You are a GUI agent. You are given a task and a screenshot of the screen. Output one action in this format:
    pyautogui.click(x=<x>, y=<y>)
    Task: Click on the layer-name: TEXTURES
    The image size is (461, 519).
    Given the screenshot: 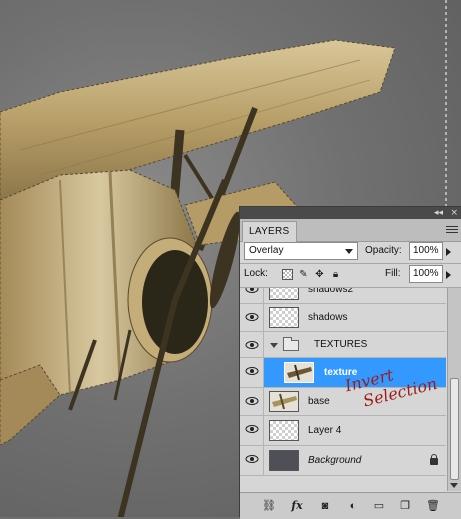 What is the action you would take?
    pyautogui.click(x=341, y=344)
    